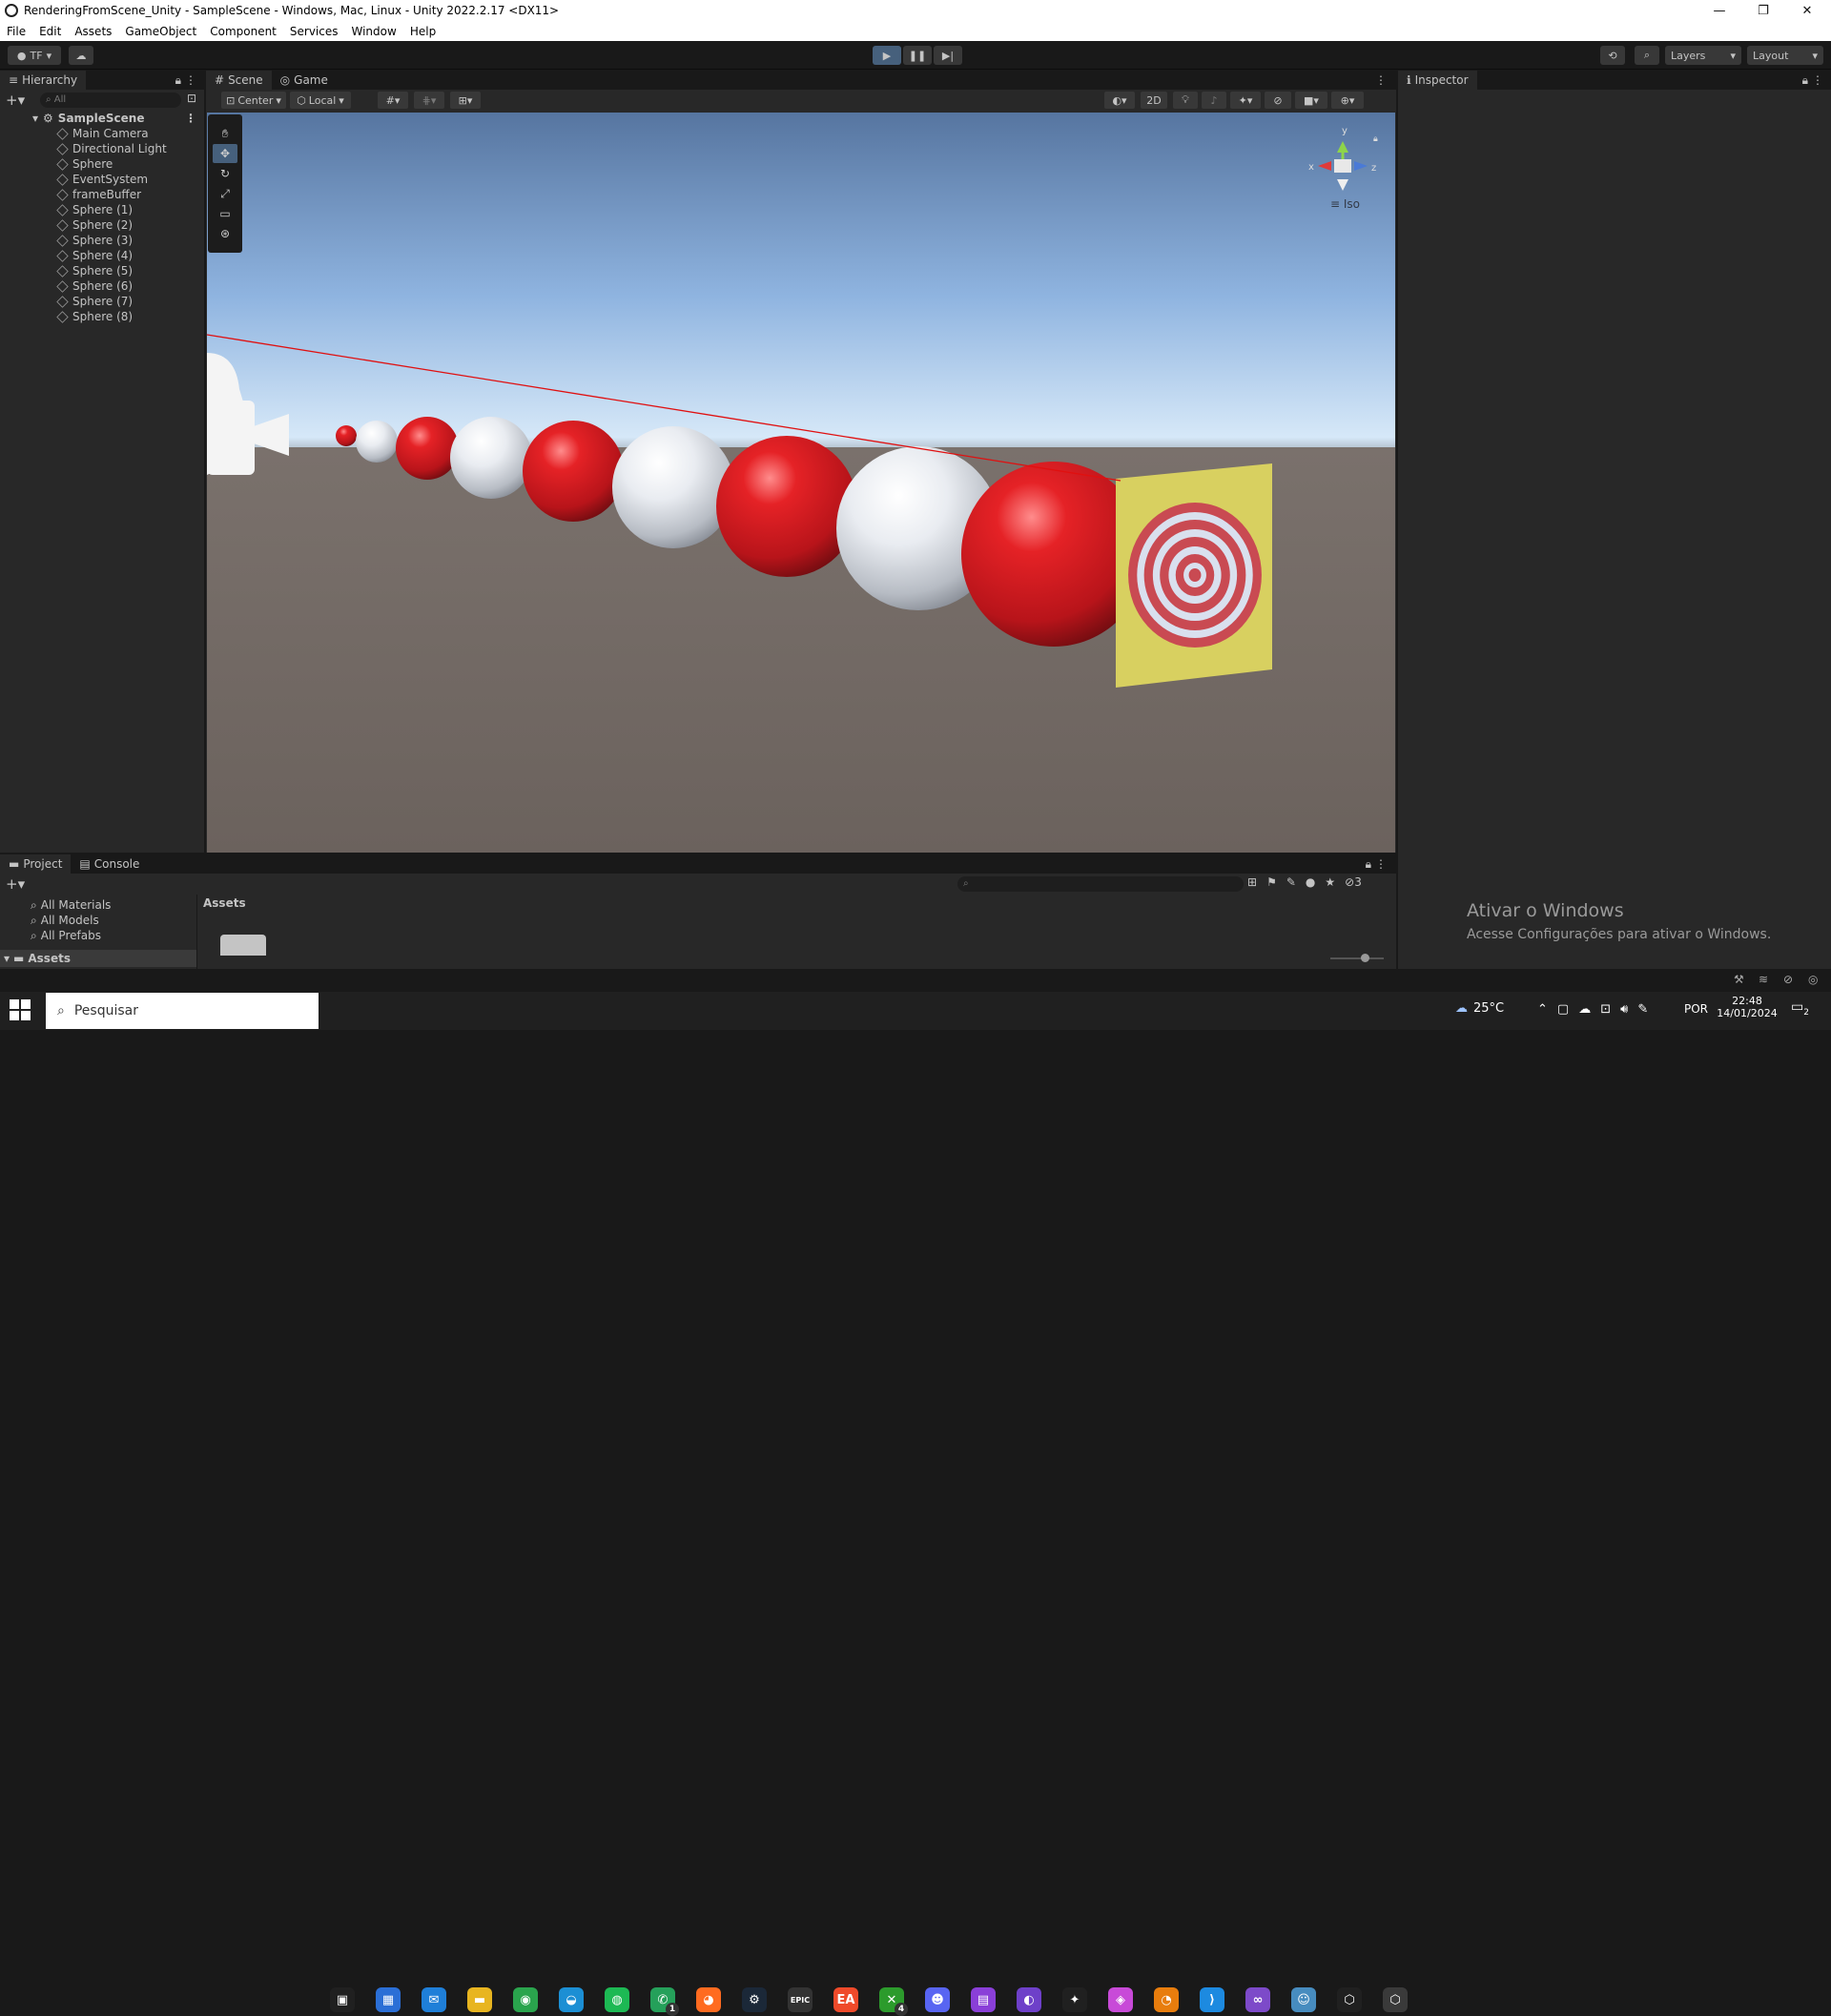 This screenshot has height=2016, width=1831. What do you see at coordinates (102, 118) in the screenshot?
I see `scene-row: ▾ ⚙ SampleScene ⋮` at bounding box center [102, 118].